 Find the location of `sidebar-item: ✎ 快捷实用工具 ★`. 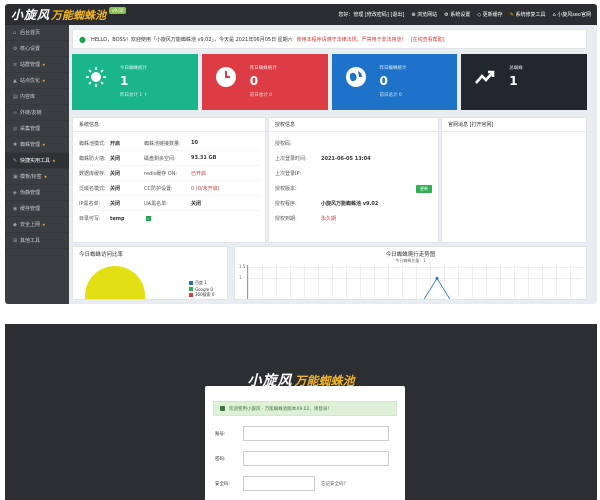

sidebar-item: ✎ 快捷实用工具 ★ is located at coordinates (37, 161).